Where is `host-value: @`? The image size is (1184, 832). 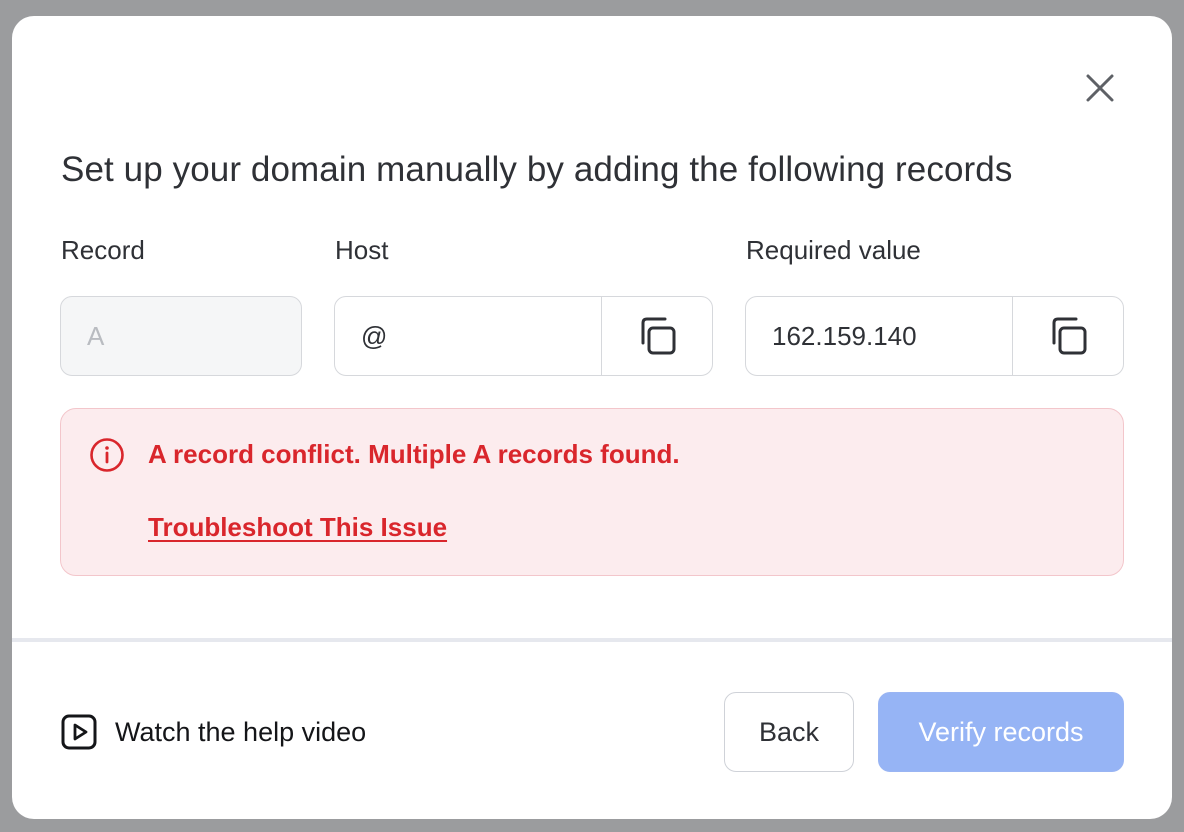
host-value: @ is located at coordinates (374, 335).